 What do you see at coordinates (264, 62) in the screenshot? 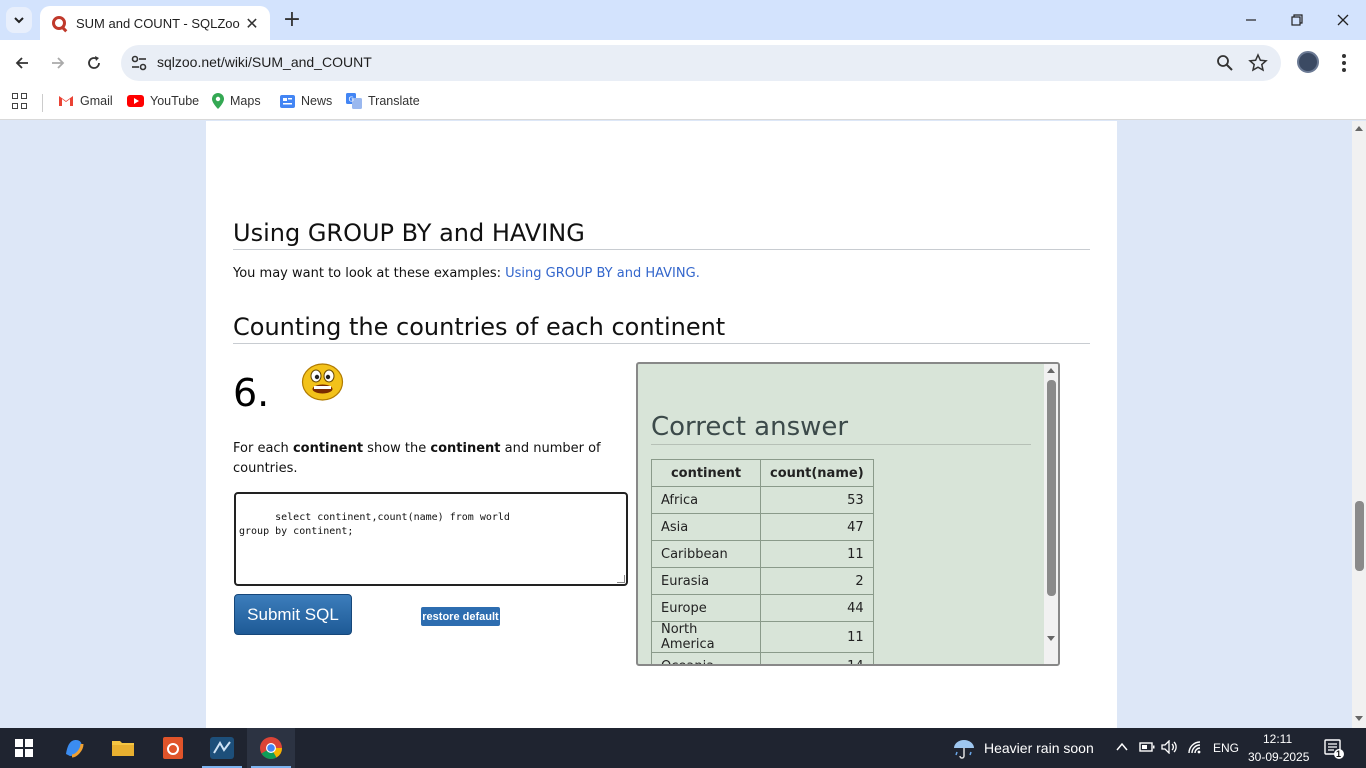
I see `url-text: sqlzoo.net/wiki/SUM_and_COUNT` at bounding box center [264, 62].